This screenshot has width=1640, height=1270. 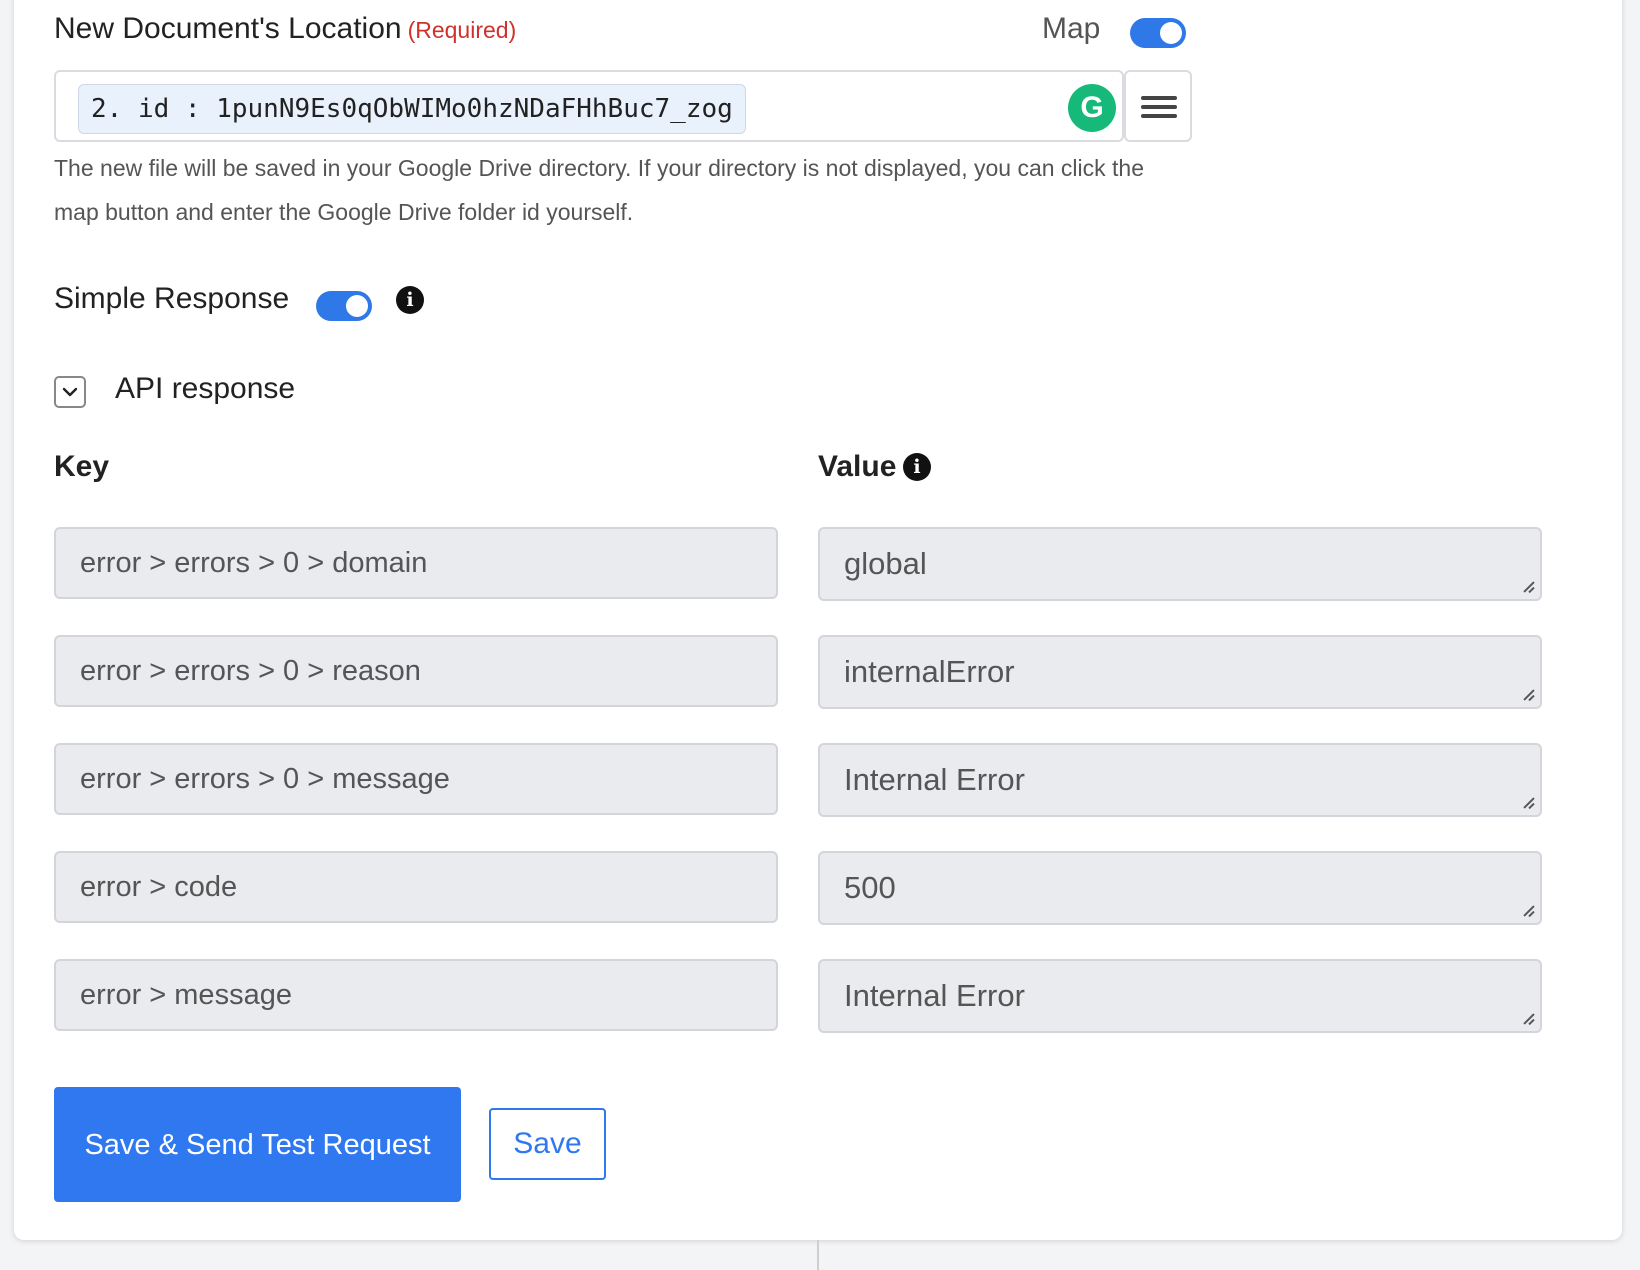 What do you see at coordinates (416, 887) in the screenshot?
I see `response-key-field: error > code` at bounding box center [416, 887].